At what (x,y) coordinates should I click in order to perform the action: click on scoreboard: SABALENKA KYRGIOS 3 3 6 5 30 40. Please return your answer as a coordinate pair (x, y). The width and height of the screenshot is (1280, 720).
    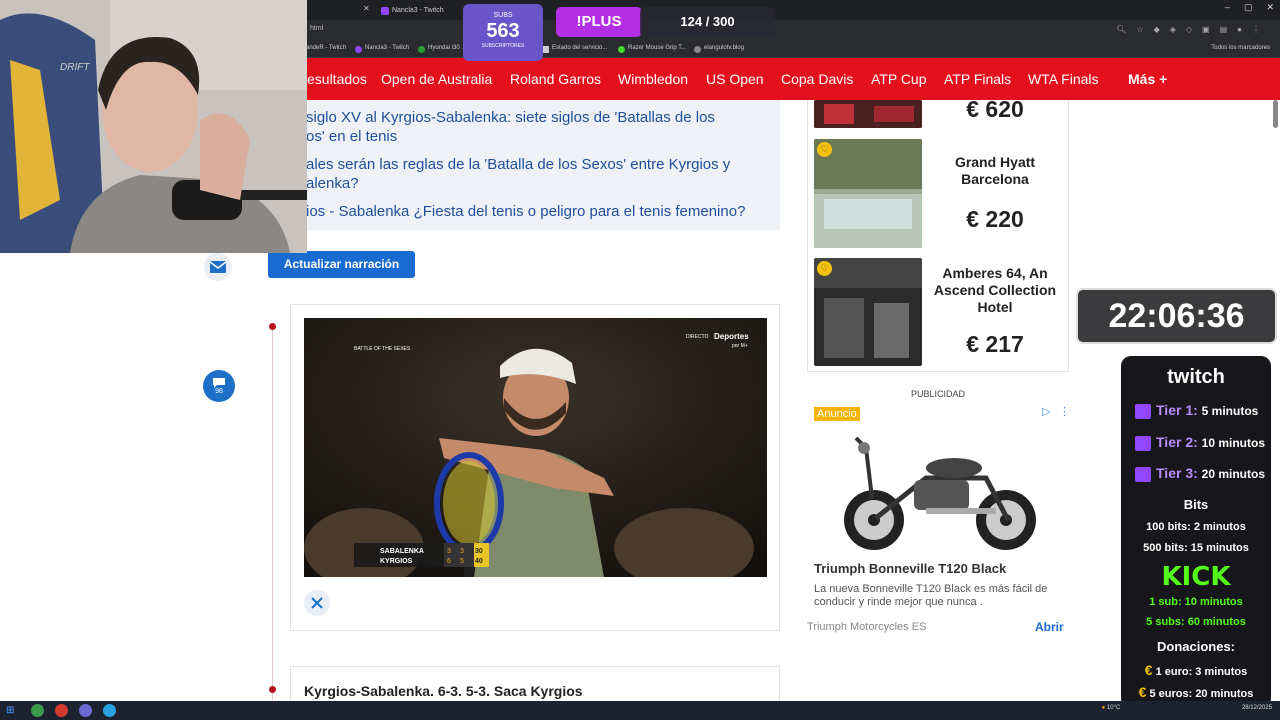
    Looking at the image, I should click on (421, 555).